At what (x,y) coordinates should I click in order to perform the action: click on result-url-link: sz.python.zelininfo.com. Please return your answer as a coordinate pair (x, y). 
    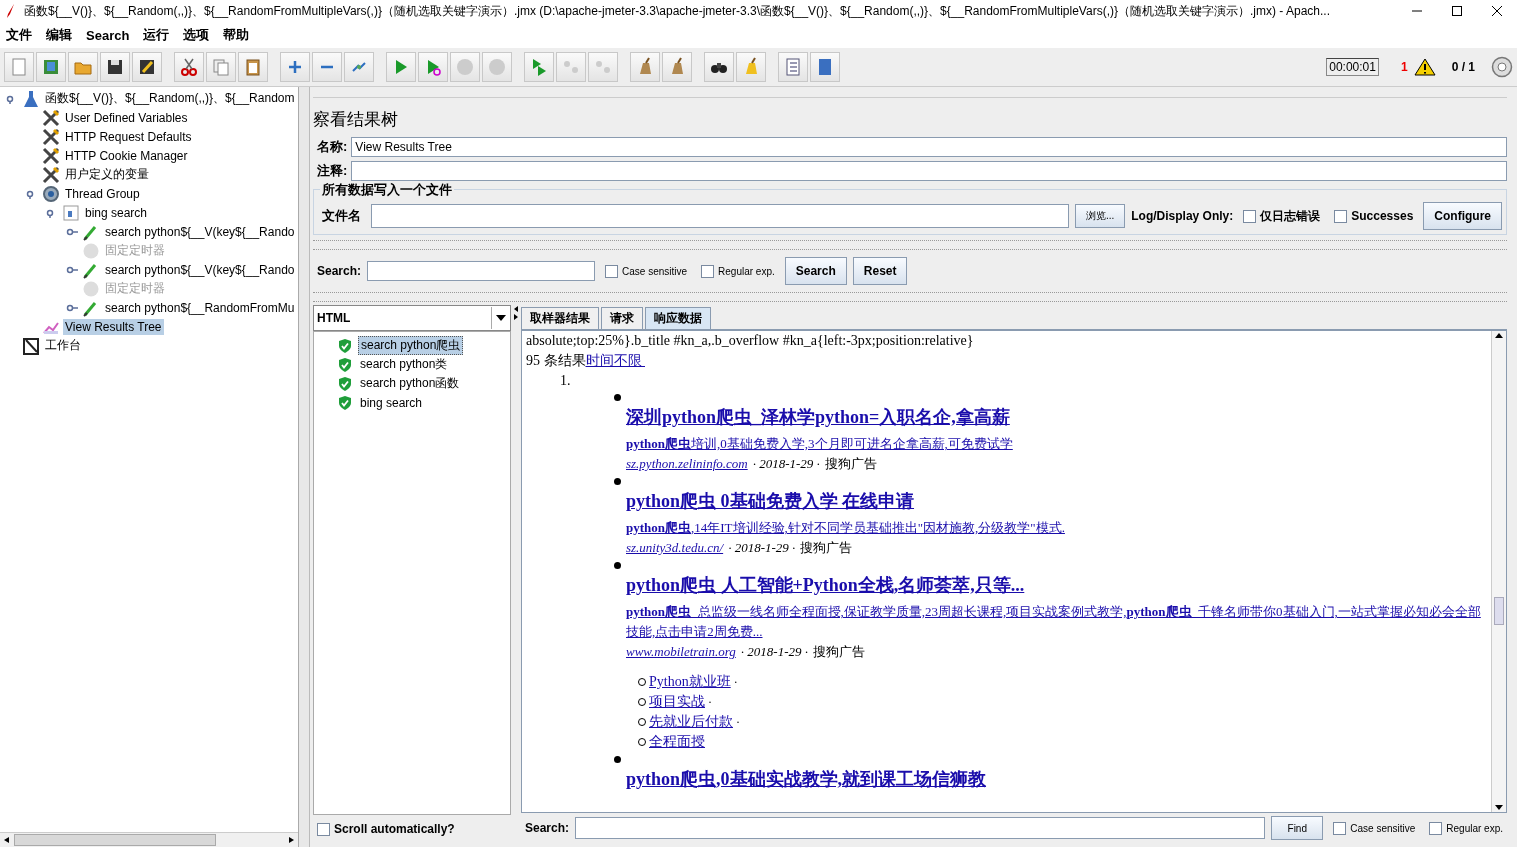
    Looking at the image, I should click on (687, 463).